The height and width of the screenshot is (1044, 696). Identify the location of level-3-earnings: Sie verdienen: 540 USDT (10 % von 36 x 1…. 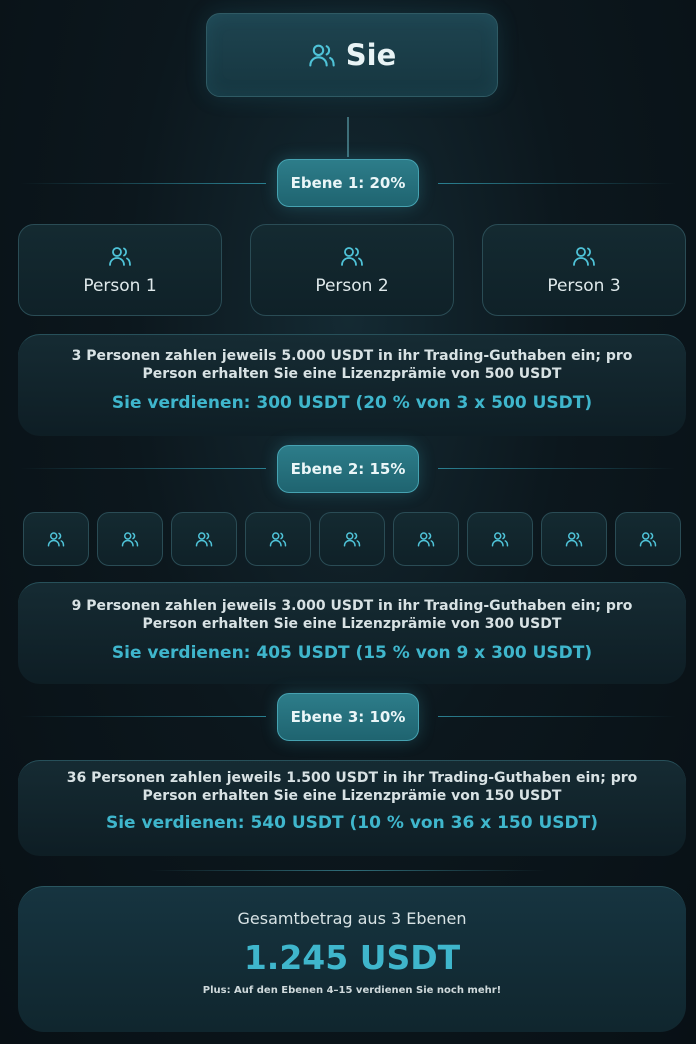
(352, 823).